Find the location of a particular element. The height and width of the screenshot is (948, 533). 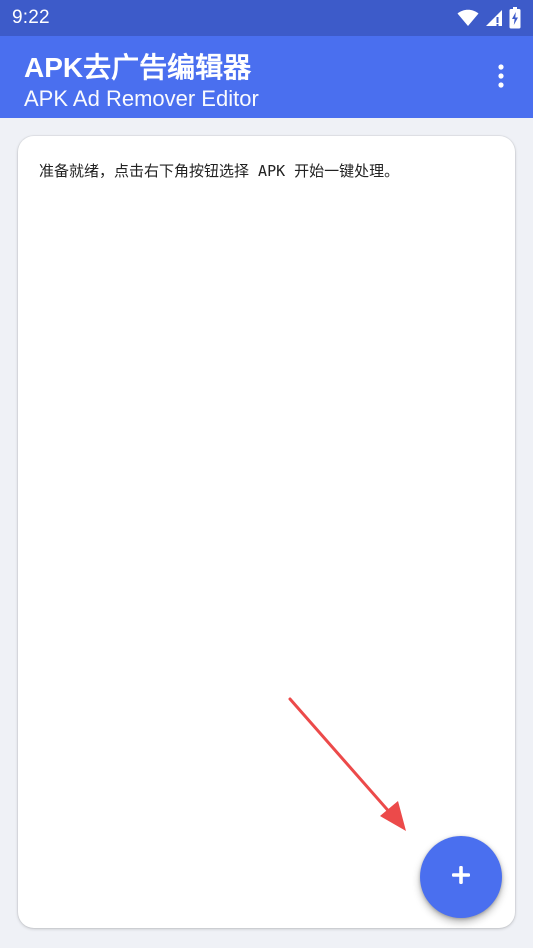

battery-charging-icon is located at coordinates (515, 18).